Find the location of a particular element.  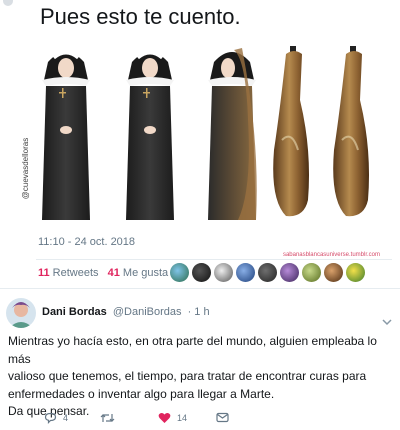

chevron-down-icon is located at coordinates (387, 322).